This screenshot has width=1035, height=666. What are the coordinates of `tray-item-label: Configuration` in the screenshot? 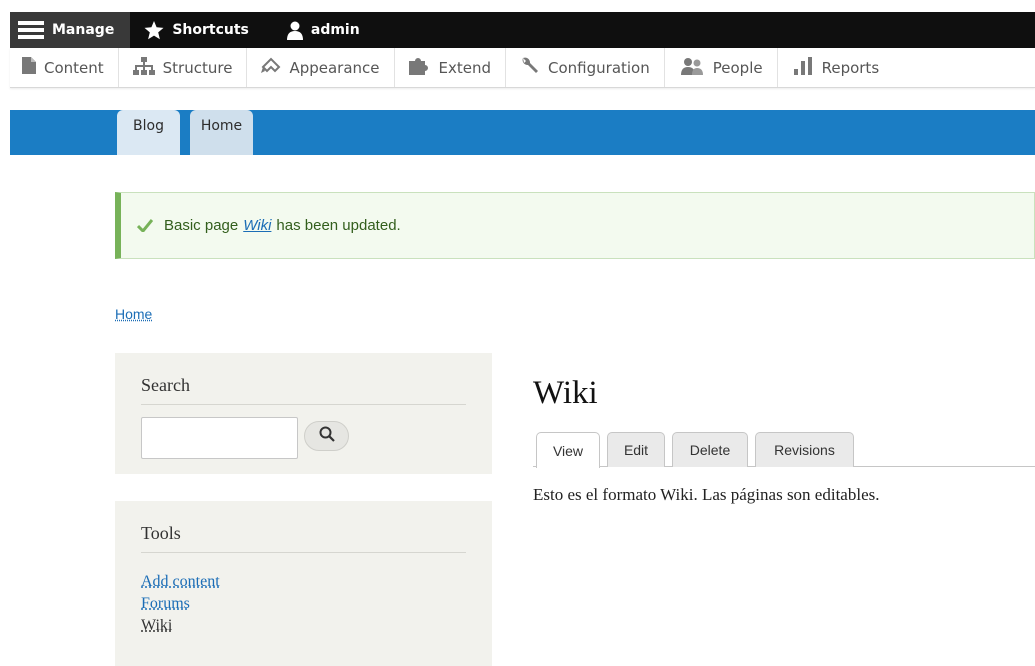 It's located at (599, 67).